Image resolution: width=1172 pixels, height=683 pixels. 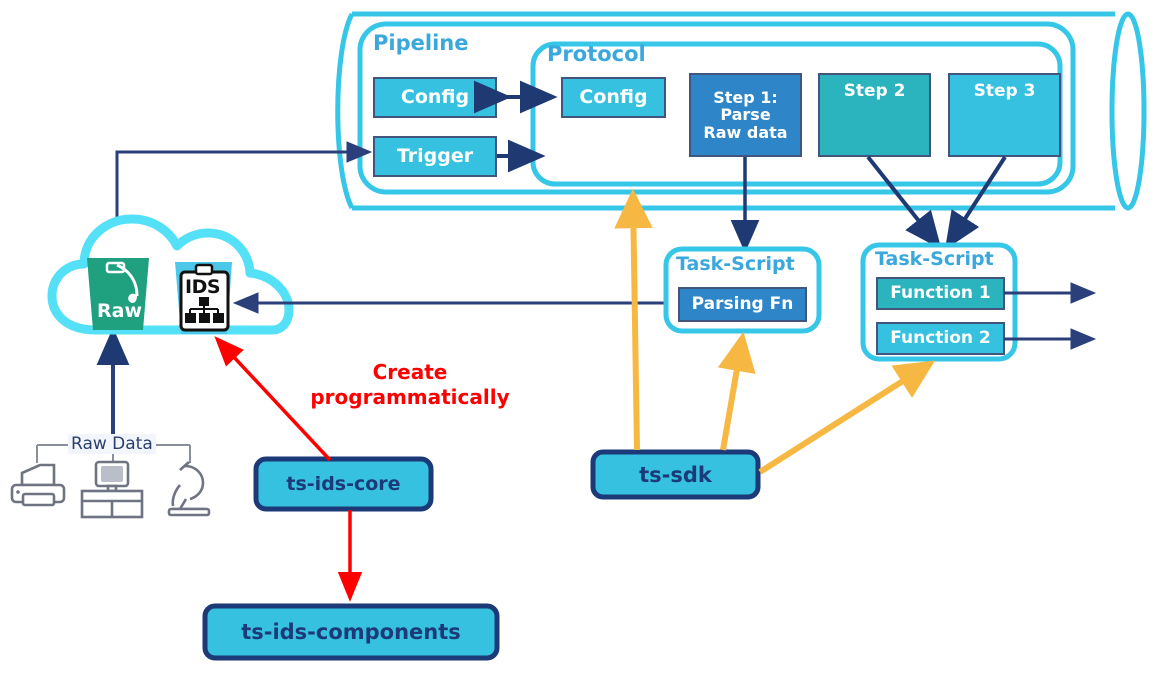 I want to click on sdk-to-parsing-fn-arrow, so click(x=736, y=391).